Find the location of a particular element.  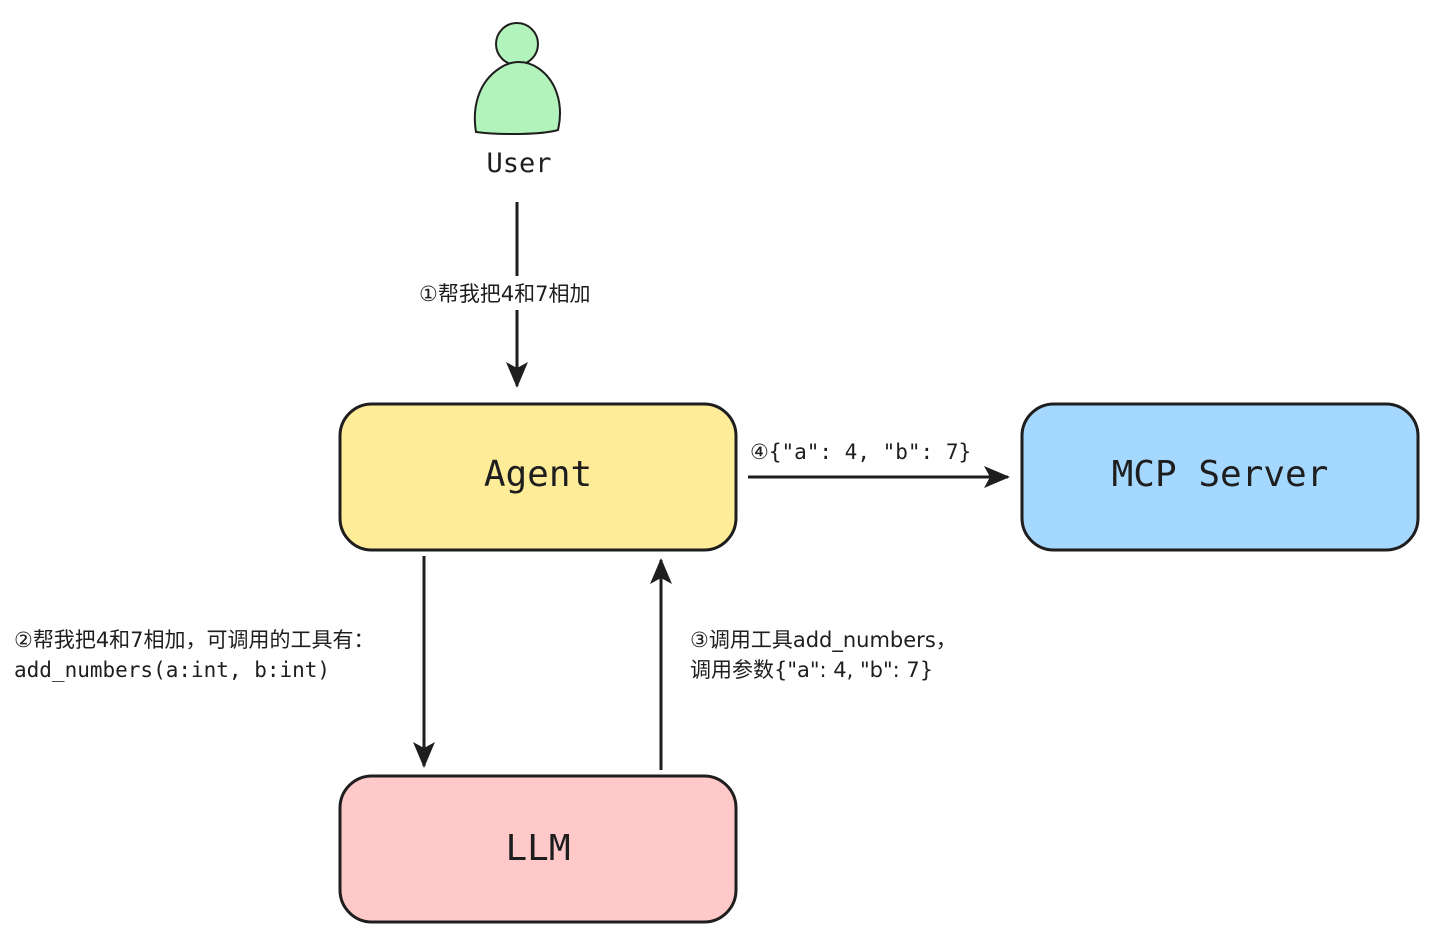

llm-label: LLM is located at coordinates (537, 848).